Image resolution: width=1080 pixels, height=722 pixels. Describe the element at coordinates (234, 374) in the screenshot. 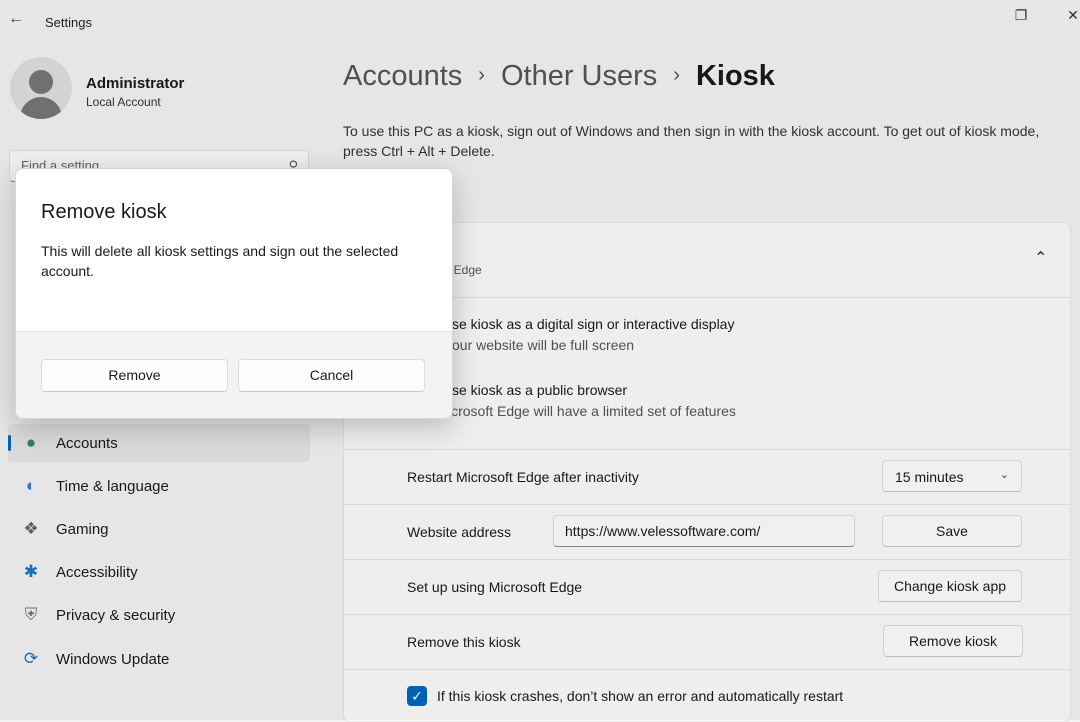

I see `dialog-footer: Remove Cancel` at that location.